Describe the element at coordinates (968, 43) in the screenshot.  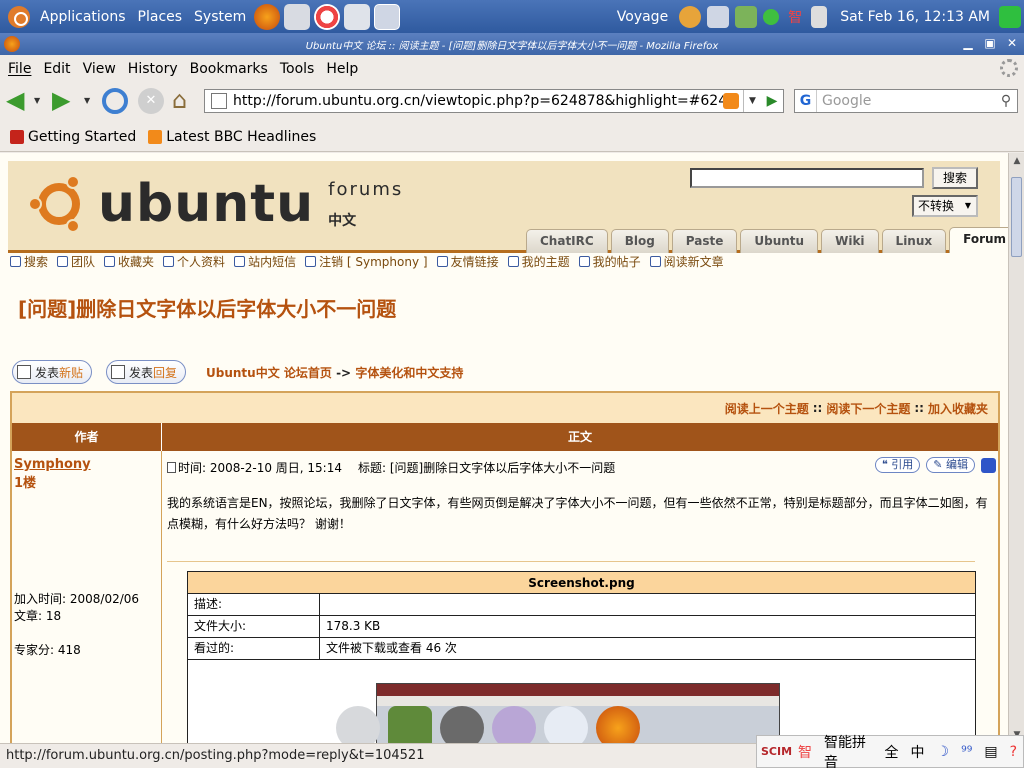
I see `minimize-icon: ▁` at that location.